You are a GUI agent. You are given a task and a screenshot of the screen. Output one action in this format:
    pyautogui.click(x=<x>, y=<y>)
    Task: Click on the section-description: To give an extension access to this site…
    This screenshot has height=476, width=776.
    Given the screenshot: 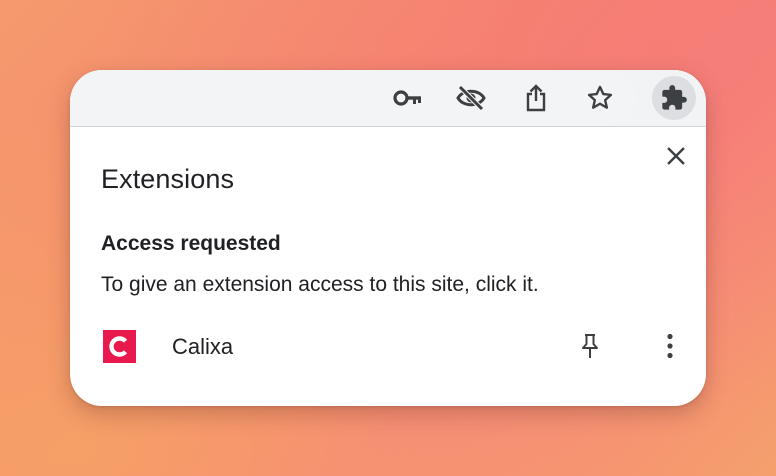 What is the action you would take?
    pyautogui.click(x=320, y=284)
    